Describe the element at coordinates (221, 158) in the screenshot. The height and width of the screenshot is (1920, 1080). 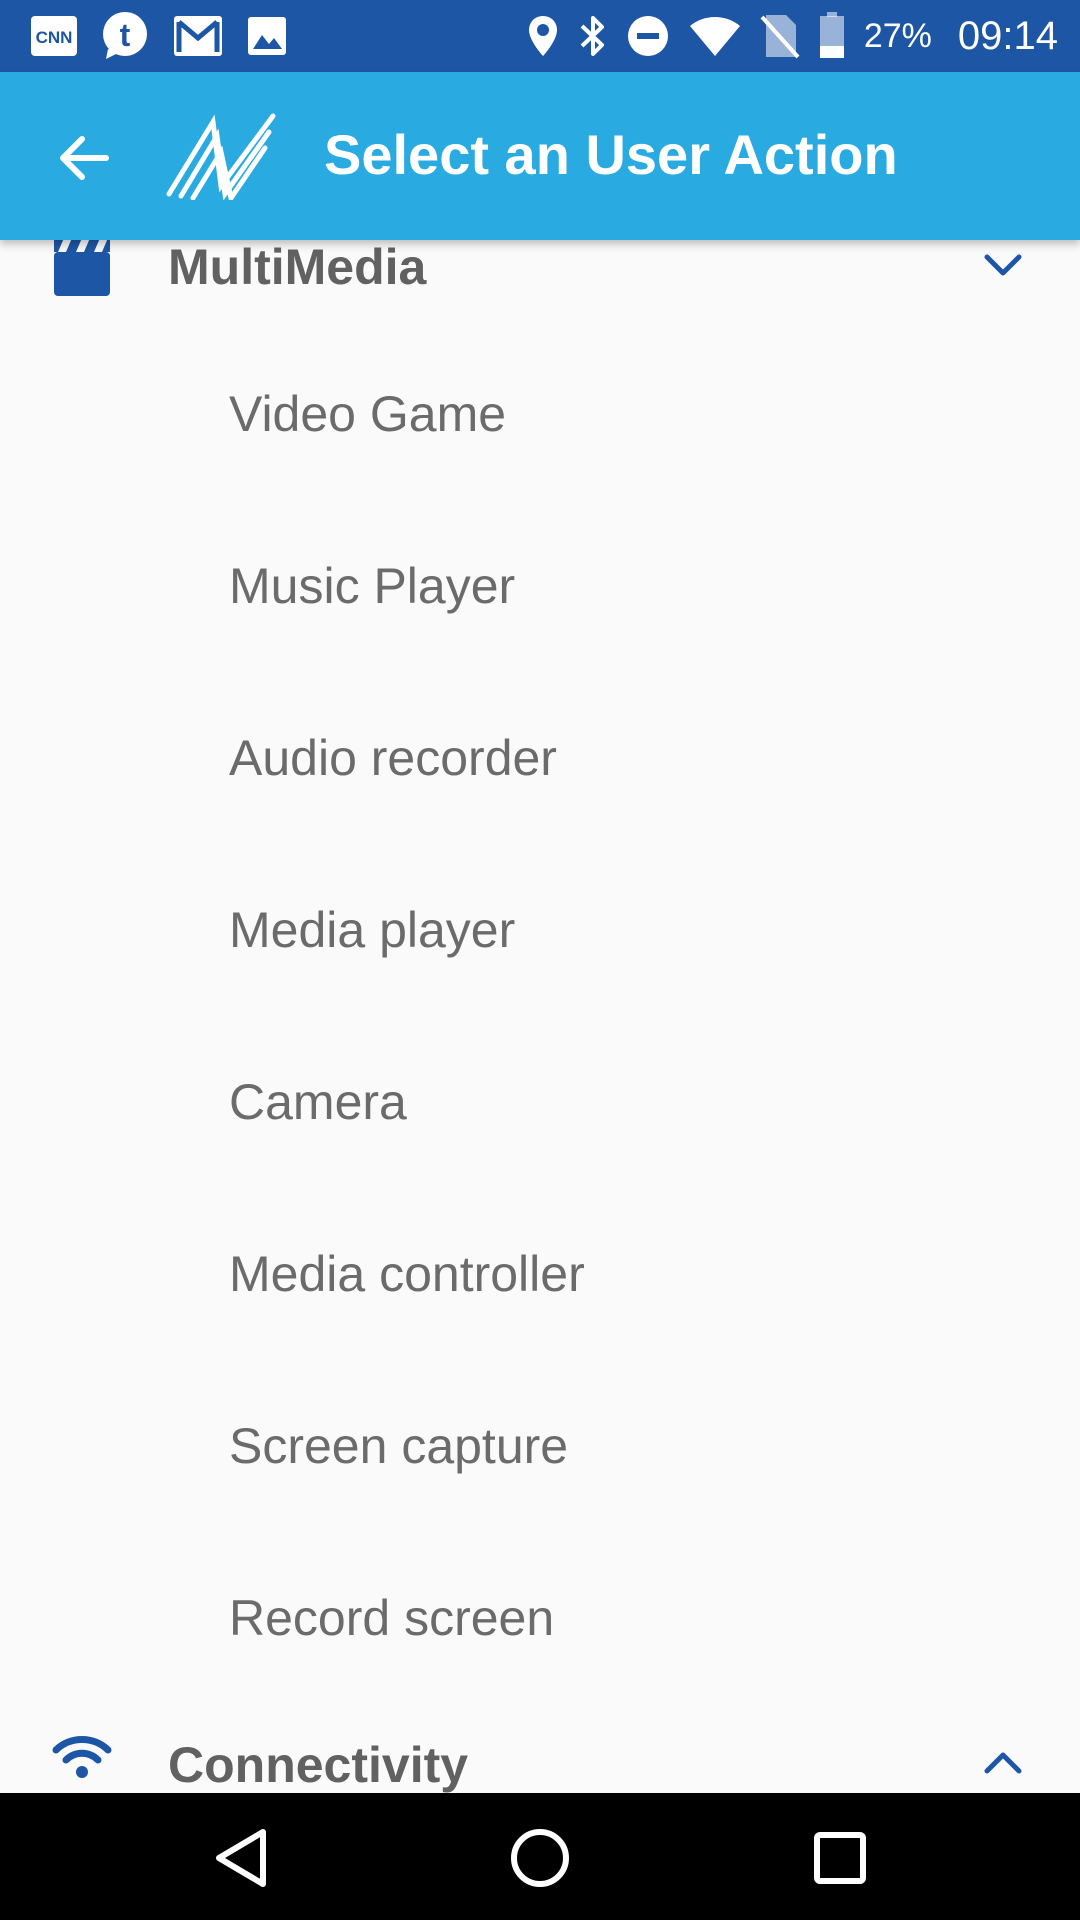
I see `app-logo-icon` at that location.